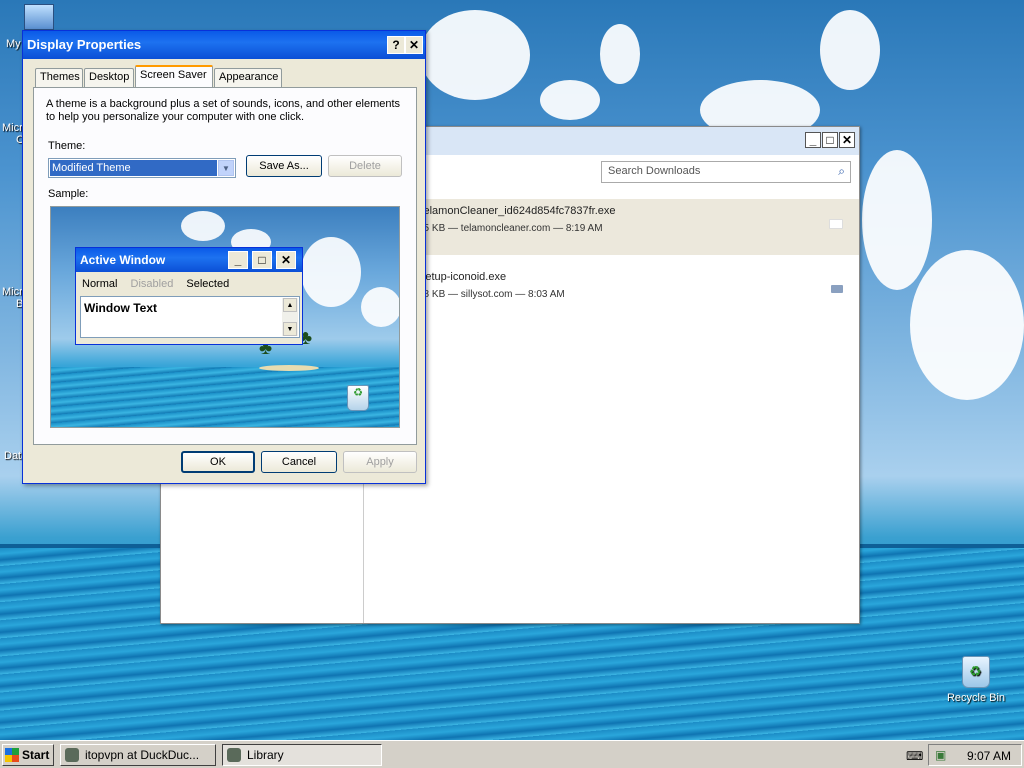 This screenshot has width=1024, height=768. What do you see at coordinates (208, 284) in the screenshot?
I see `sample-menu-selected: Selected` at bounding box center [208, 284].